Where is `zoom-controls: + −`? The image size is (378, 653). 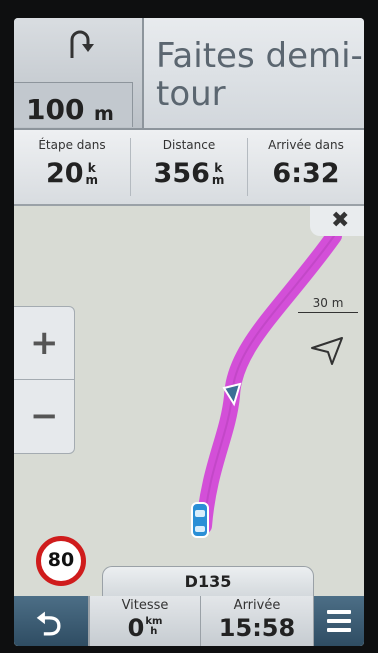
zoom-controls: + − is located at coordinates (44, 380).